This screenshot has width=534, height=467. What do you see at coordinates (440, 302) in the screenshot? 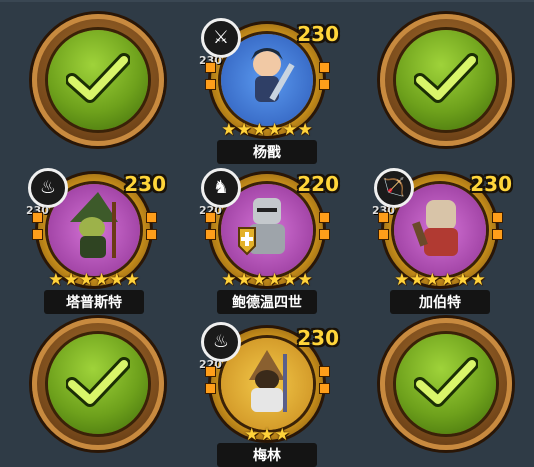
I see `hero-name: 加伯特` at bounding box center [440, 302].